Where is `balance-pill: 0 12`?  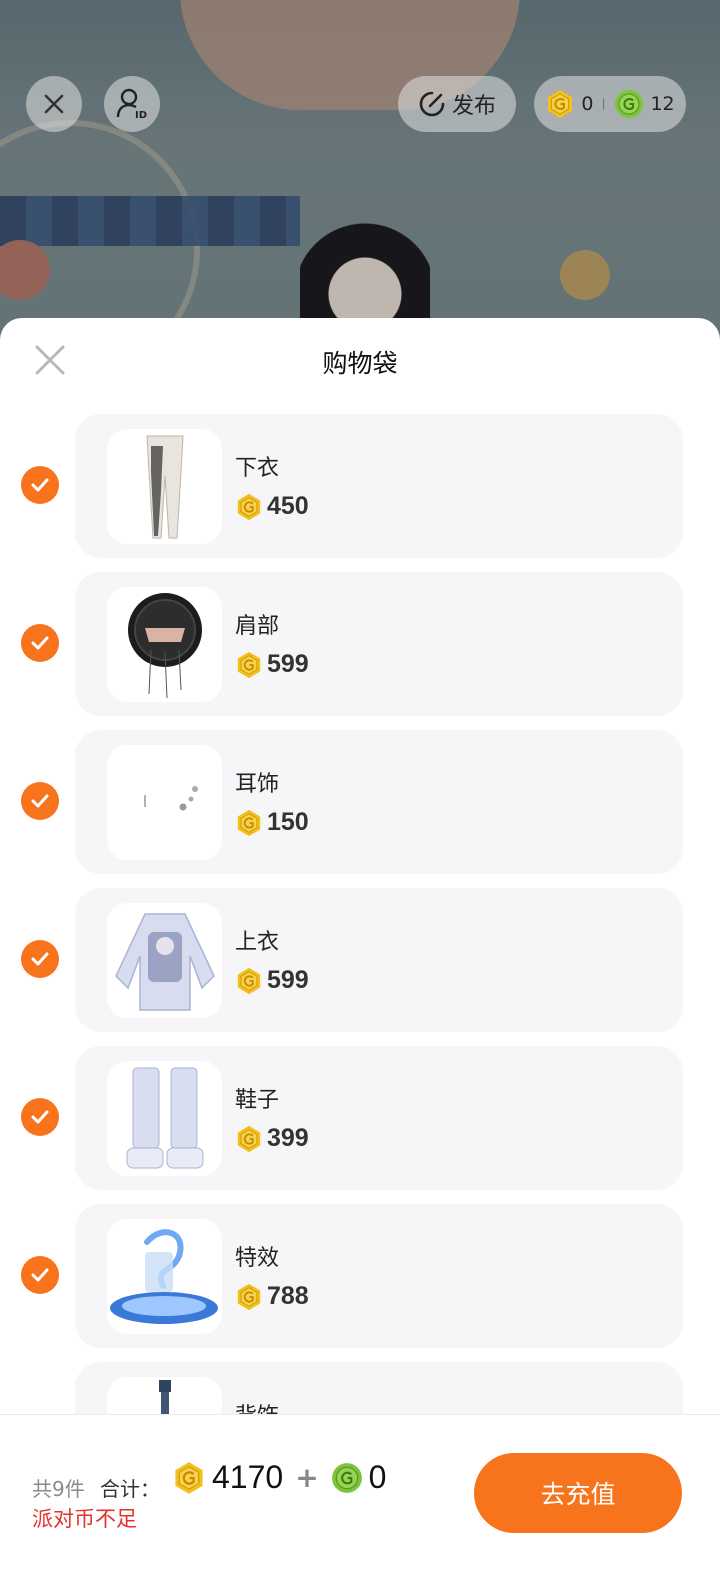
balance-pill: 0 12 is located at coordinates (610, 104).